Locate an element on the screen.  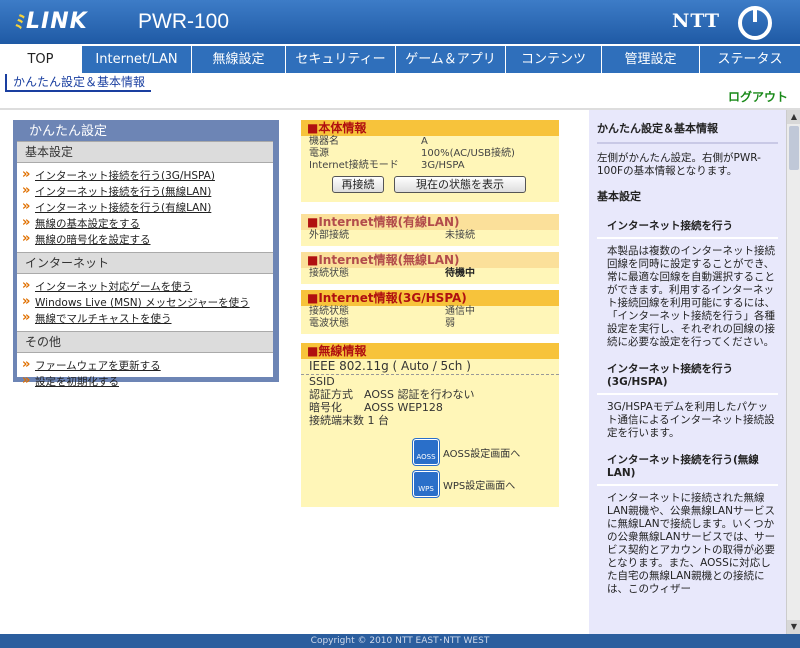
link-wireless-basic: 無線の基本設定をする is located at coordinates (145, 223).